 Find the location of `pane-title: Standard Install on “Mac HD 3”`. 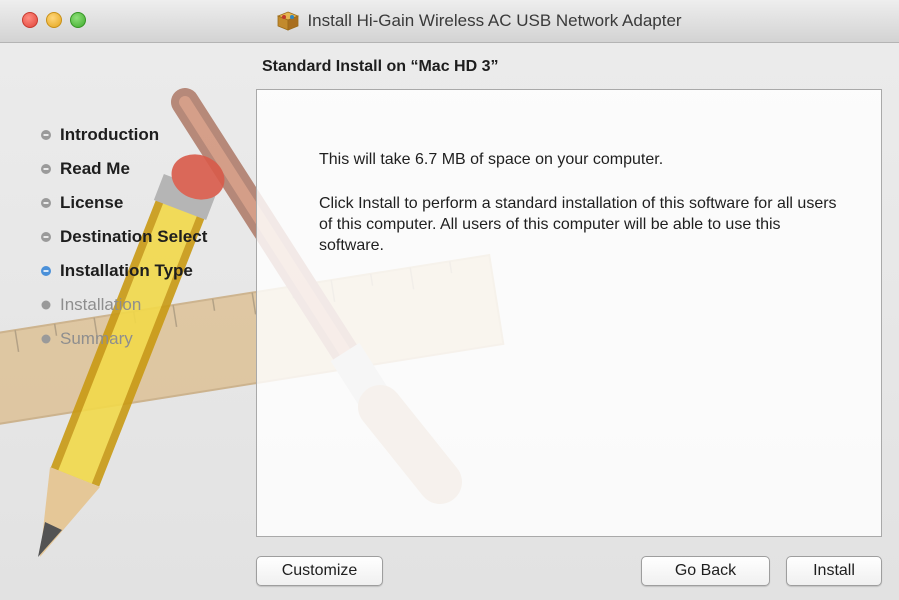

pane-title: Standard Install on “Mac HD 3” is located at coordinates (380, 66).